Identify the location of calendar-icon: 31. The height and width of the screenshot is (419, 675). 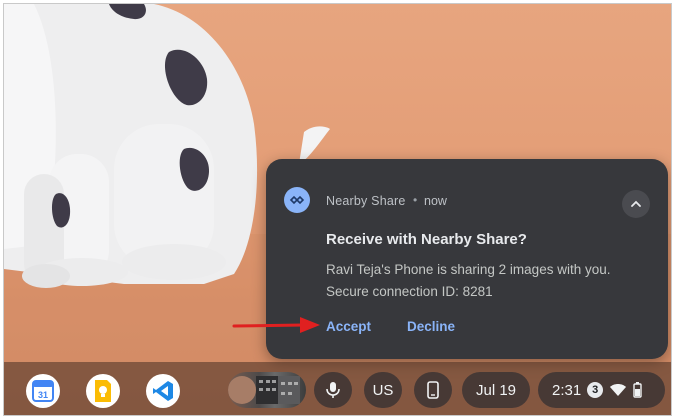
(43, 391).